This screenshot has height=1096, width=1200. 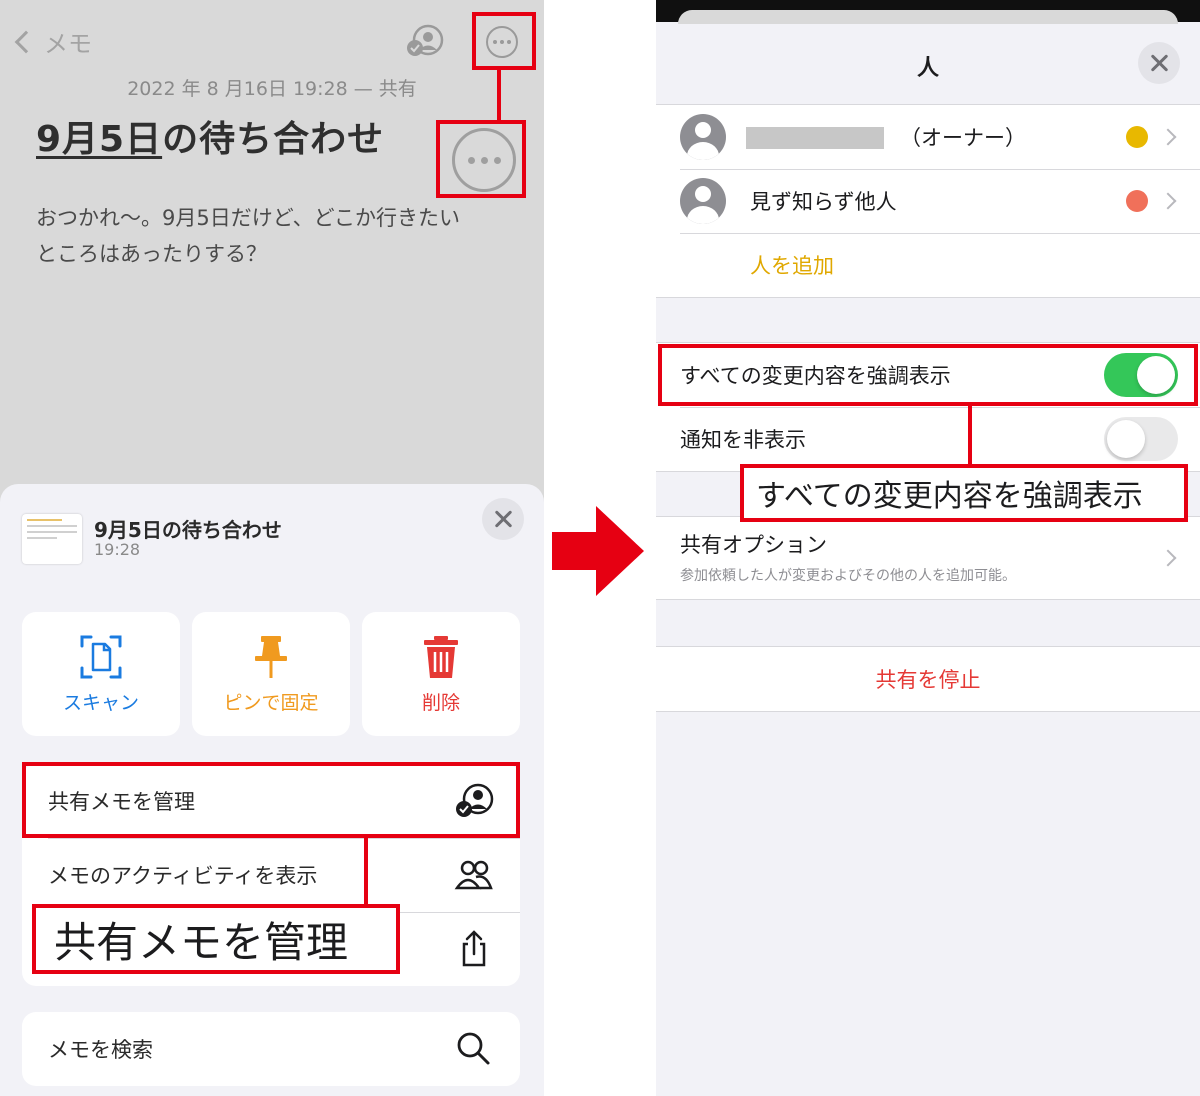 I want to click on status-dot-red, so click(x=1137, y=201).